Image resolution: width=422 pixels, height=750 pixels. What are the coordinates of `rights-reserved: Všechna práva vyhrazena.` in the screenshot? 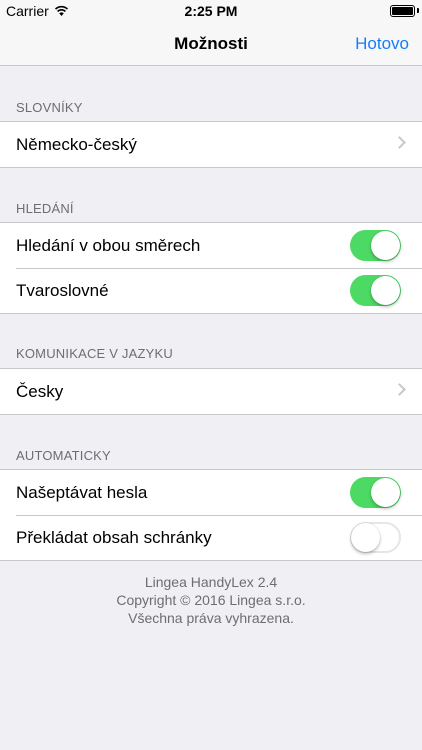 It's located at (211, 618).